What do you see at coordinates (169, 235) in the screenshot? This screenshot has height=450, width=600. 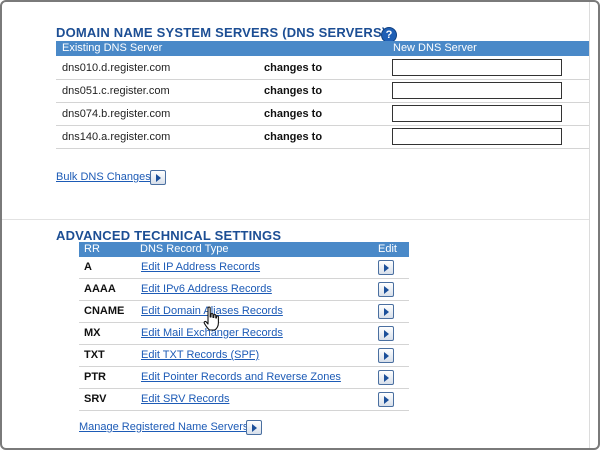 I see `advanced-section-title: ADVANCED TECHNICAL SETTINGS` at bounding box center [169, 235].